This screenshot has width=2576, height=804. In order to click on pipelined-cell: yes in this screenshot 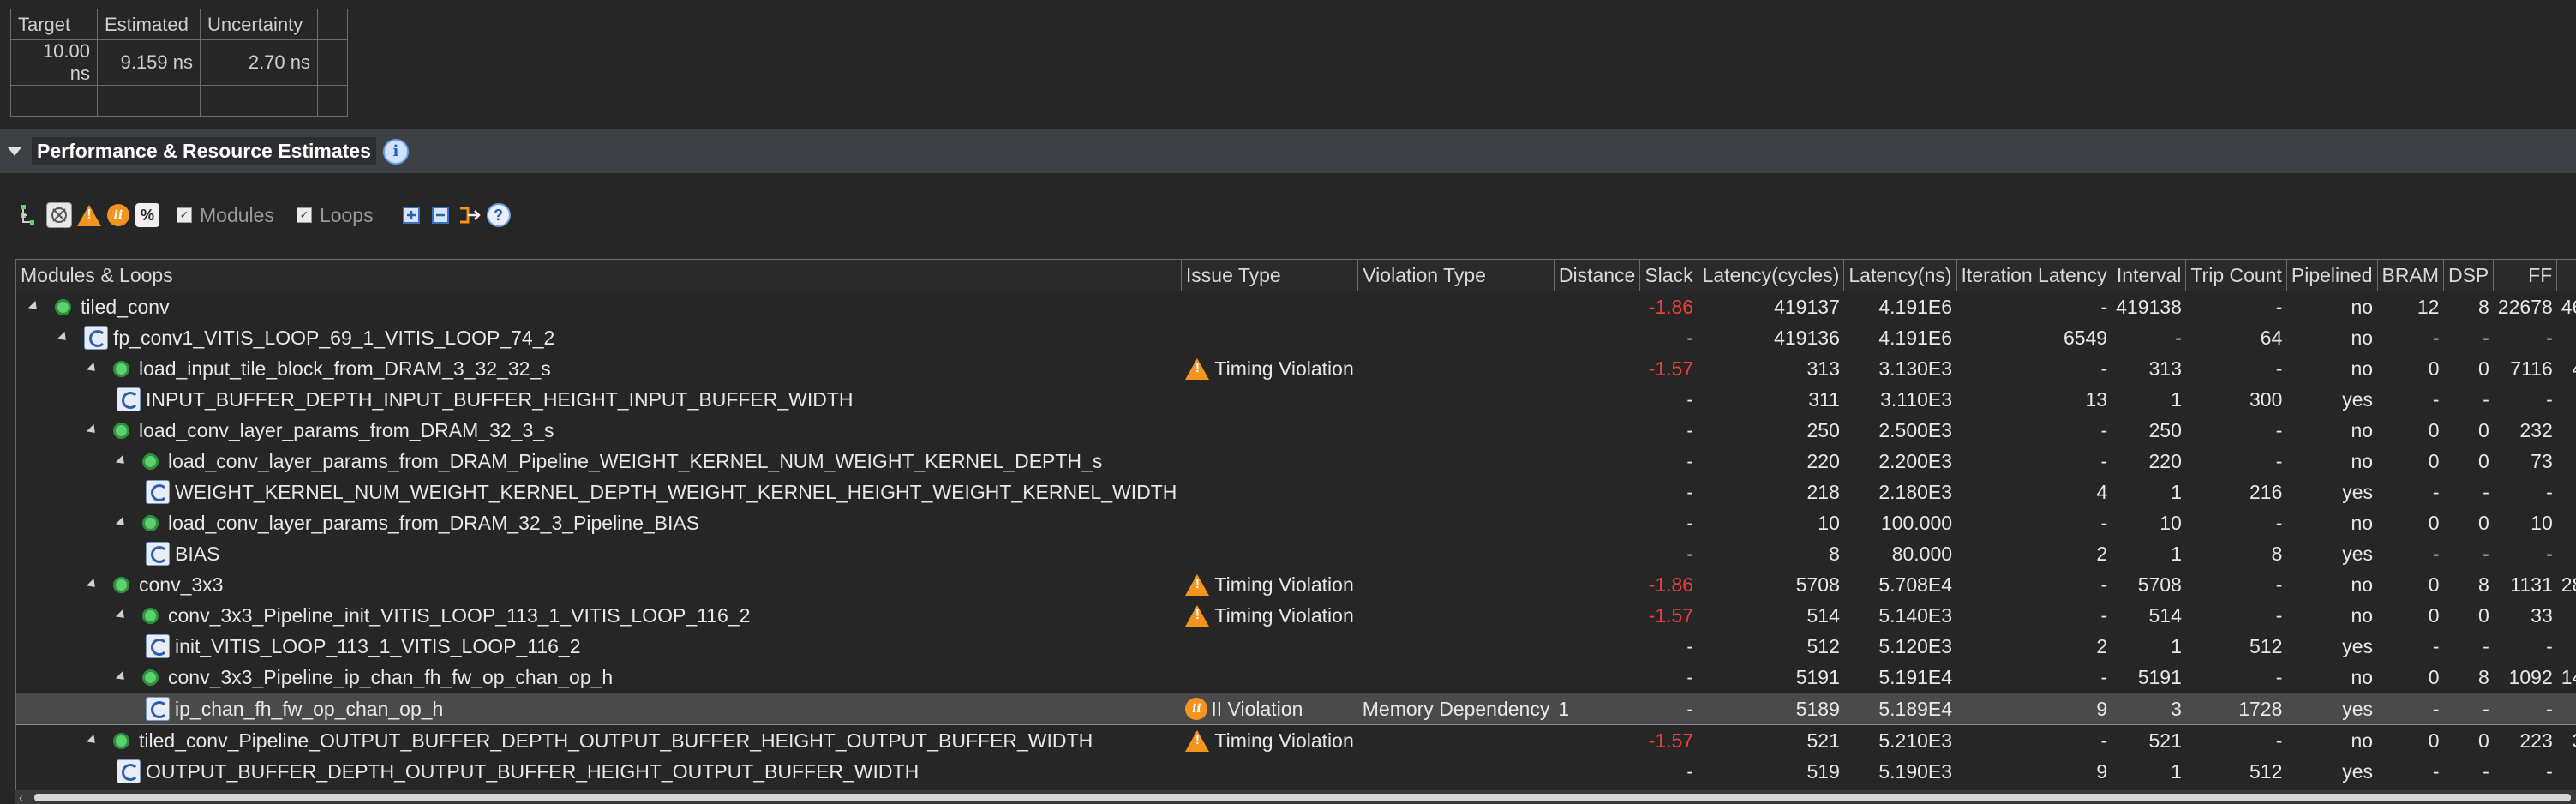, I will do `click(2358, 645)`.